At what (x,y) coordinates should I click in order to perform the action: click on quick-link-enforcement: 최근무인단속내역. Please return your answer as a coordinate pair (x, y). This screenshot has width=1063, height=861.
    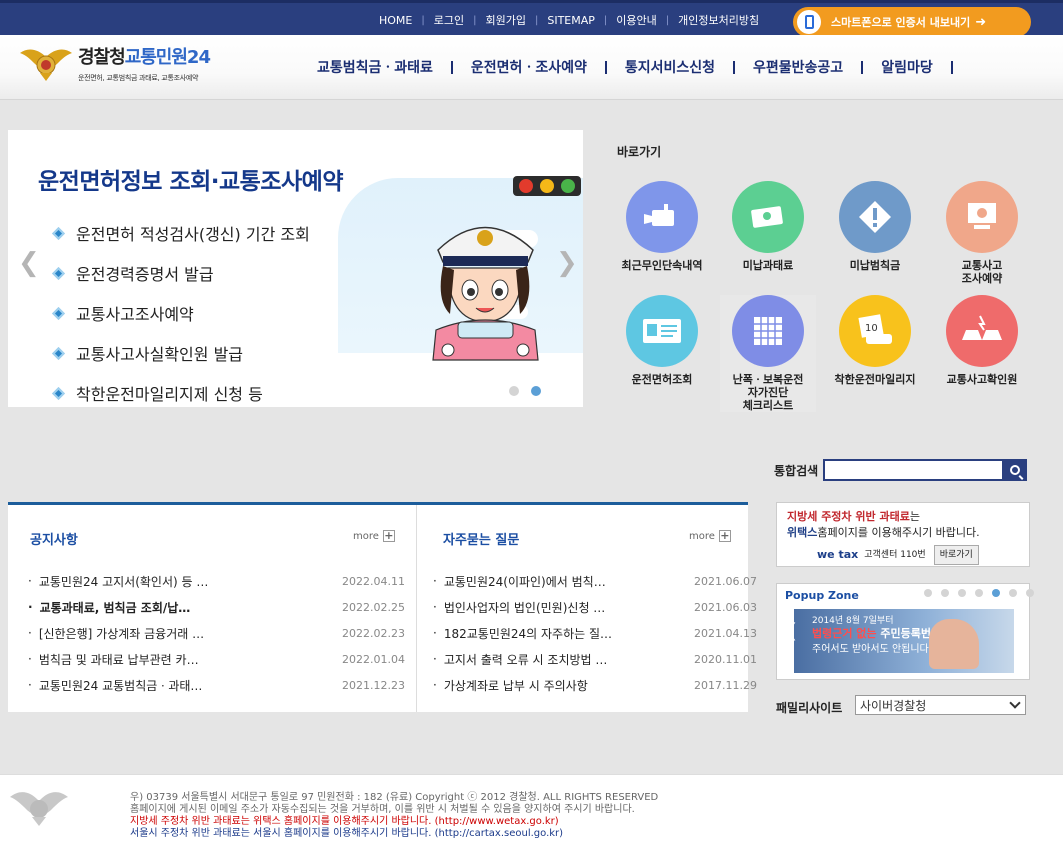
    Looking at the image, I should click on (662, 226).